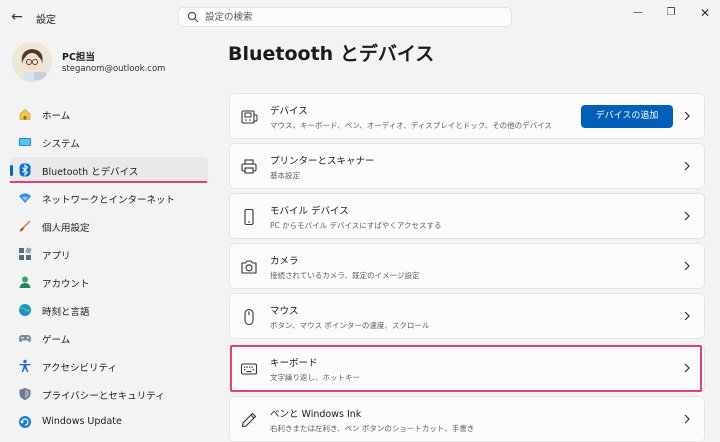 This screenshot has height=442, width=720. Describe the element at coordinates (249, 166) in the screenshot. I see `printer-icon` at that location.